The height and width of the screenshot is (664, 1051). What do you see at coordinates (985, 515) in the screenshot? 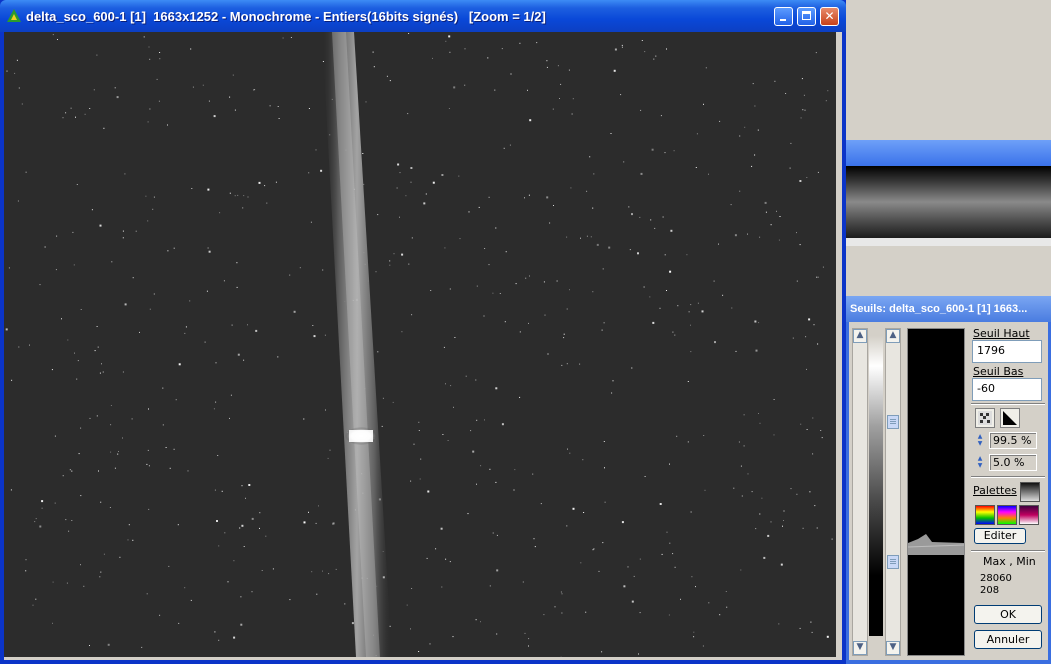
I see `rainbow-palette-button` at bounding box center [985, 515].